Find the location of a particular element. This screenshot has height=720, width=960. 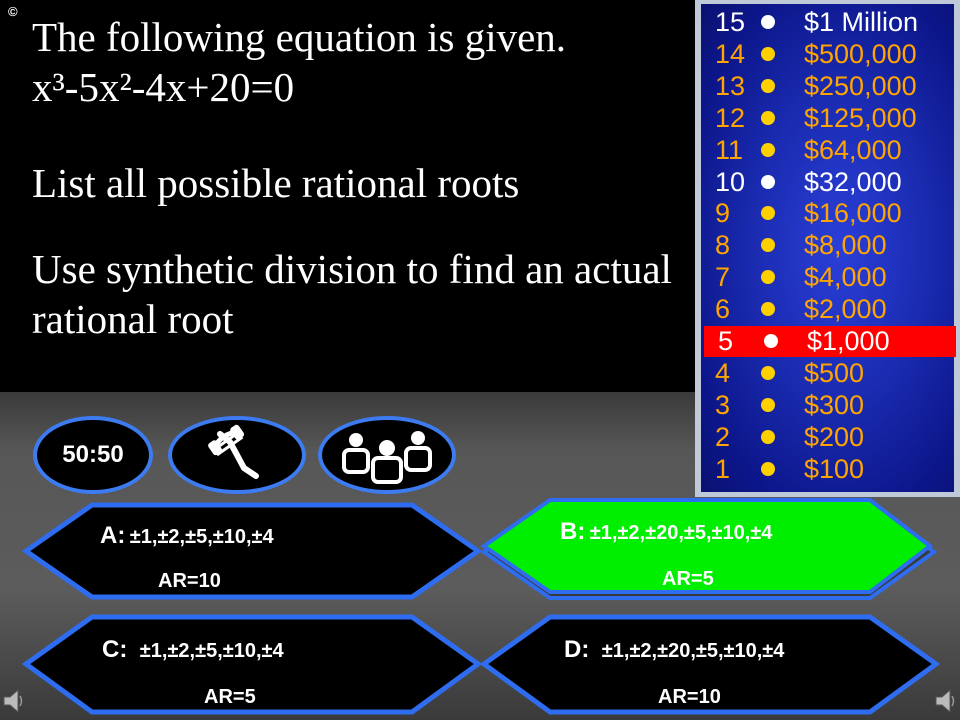

ladder-rung: 12 $125,000 is located at coordinates (827, 118).